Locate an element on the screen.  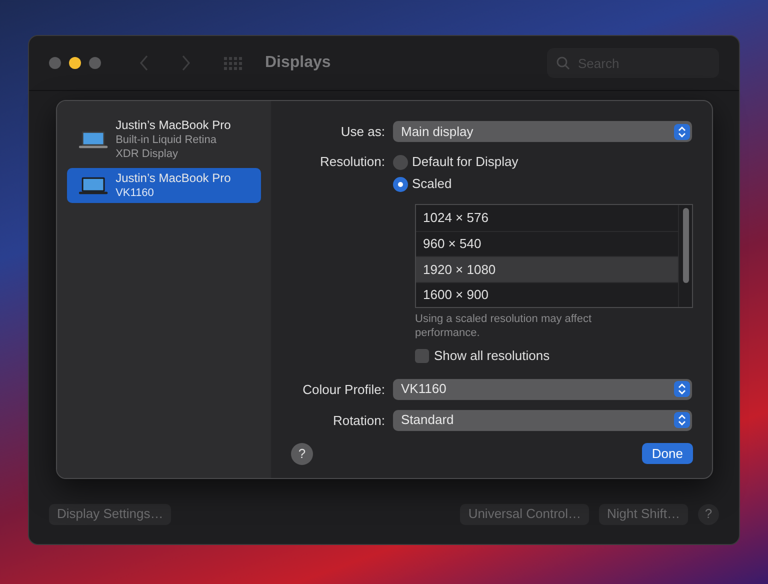
grid-icon is located at coordinates (233, 63).